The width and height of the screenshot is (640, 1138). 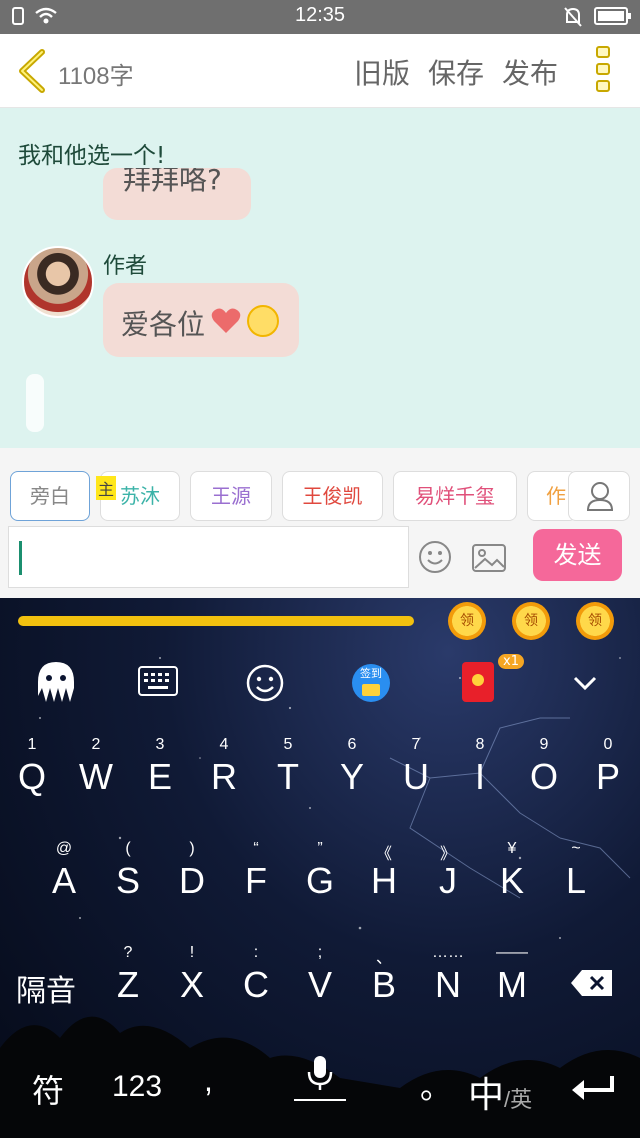 I want to click on key-secondary-label: 、, so click(x=383, y=958).